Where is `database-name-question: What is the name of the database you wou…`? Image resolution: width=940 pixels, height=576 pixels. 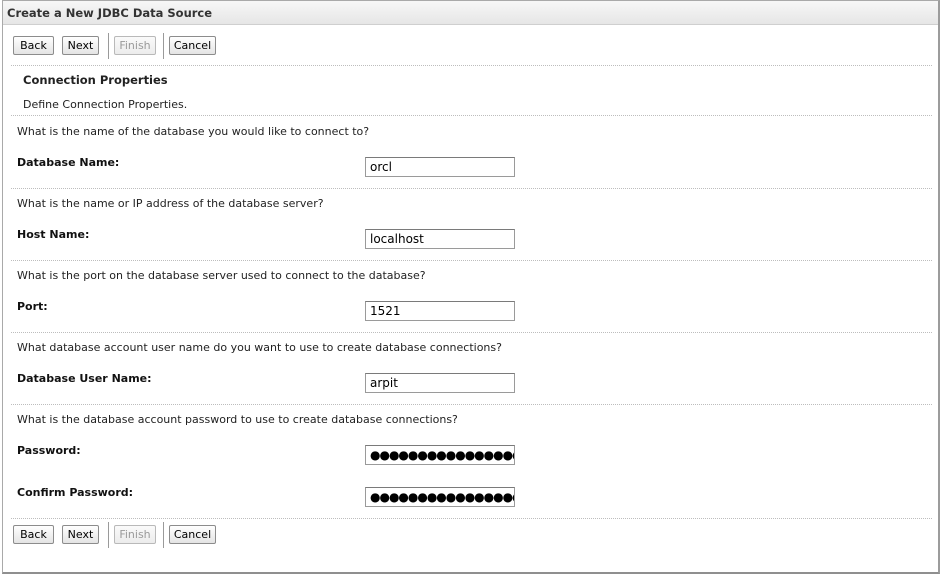
database-name-question: What is the name of the database you wou… is located at coordinates (193, 131).